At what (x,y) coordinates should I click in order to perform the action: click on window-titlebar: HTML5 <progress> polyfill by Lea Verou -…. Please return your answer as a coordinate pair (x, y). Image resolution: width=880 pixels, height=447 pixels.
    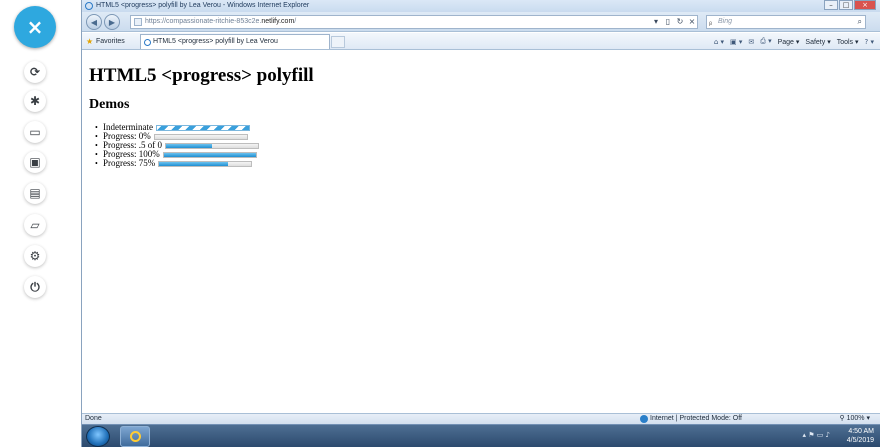
    Looking at the image, I should click on (481, 6).